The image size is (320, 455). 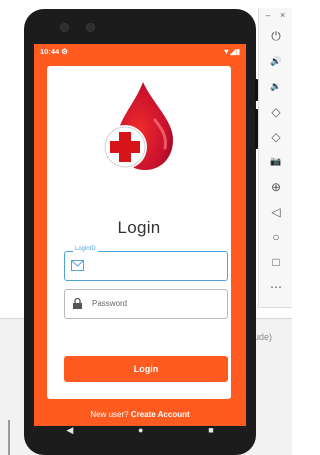 I want to click on back-button: ◁, so click(x=276, y=211).